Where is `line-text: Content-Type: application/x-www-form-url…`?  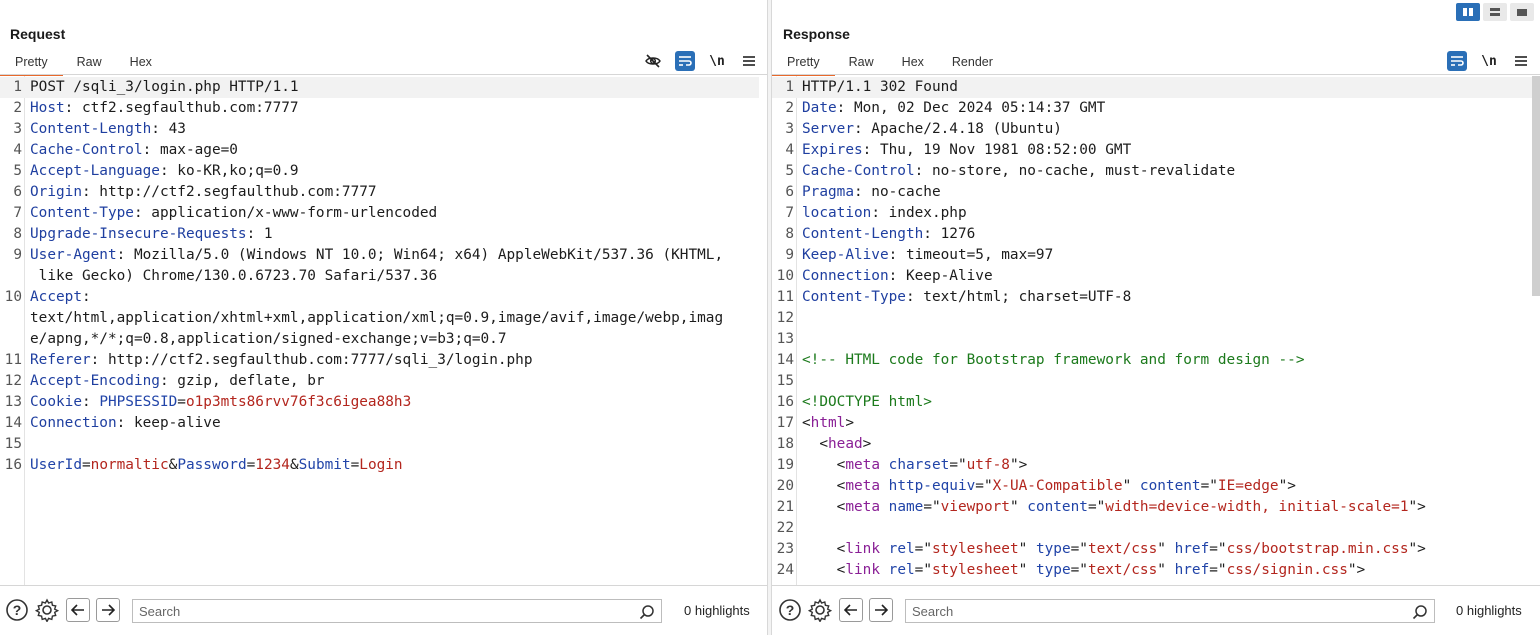
line-text: Content-Type: application/x-www-form-url… is located at coordinates (229, 213).